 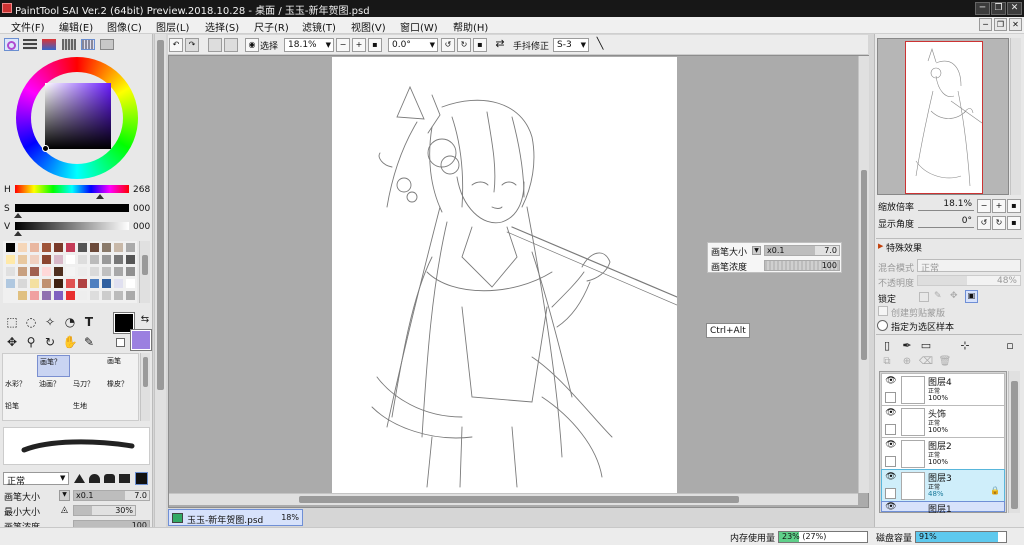 What do you see at coordinates (50, 342) in the screenshot?
I see `rotate-icon: ↻` at bounding box center [50, 342].